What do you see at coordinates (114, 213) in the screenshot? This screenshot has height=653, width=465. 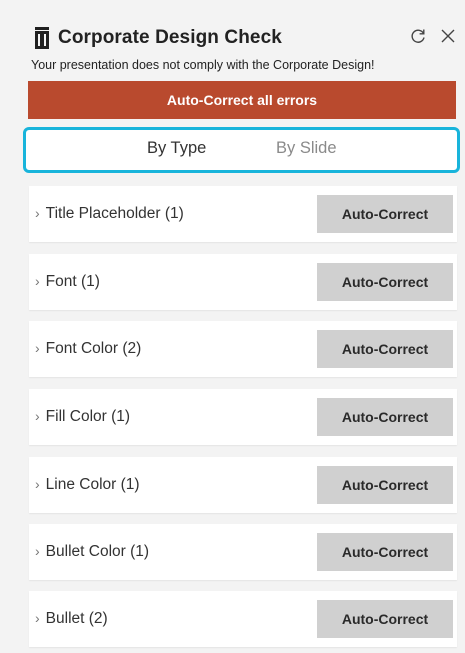 I see `row-label: Title Placeholder (1)` at bounding box center [114, 213].